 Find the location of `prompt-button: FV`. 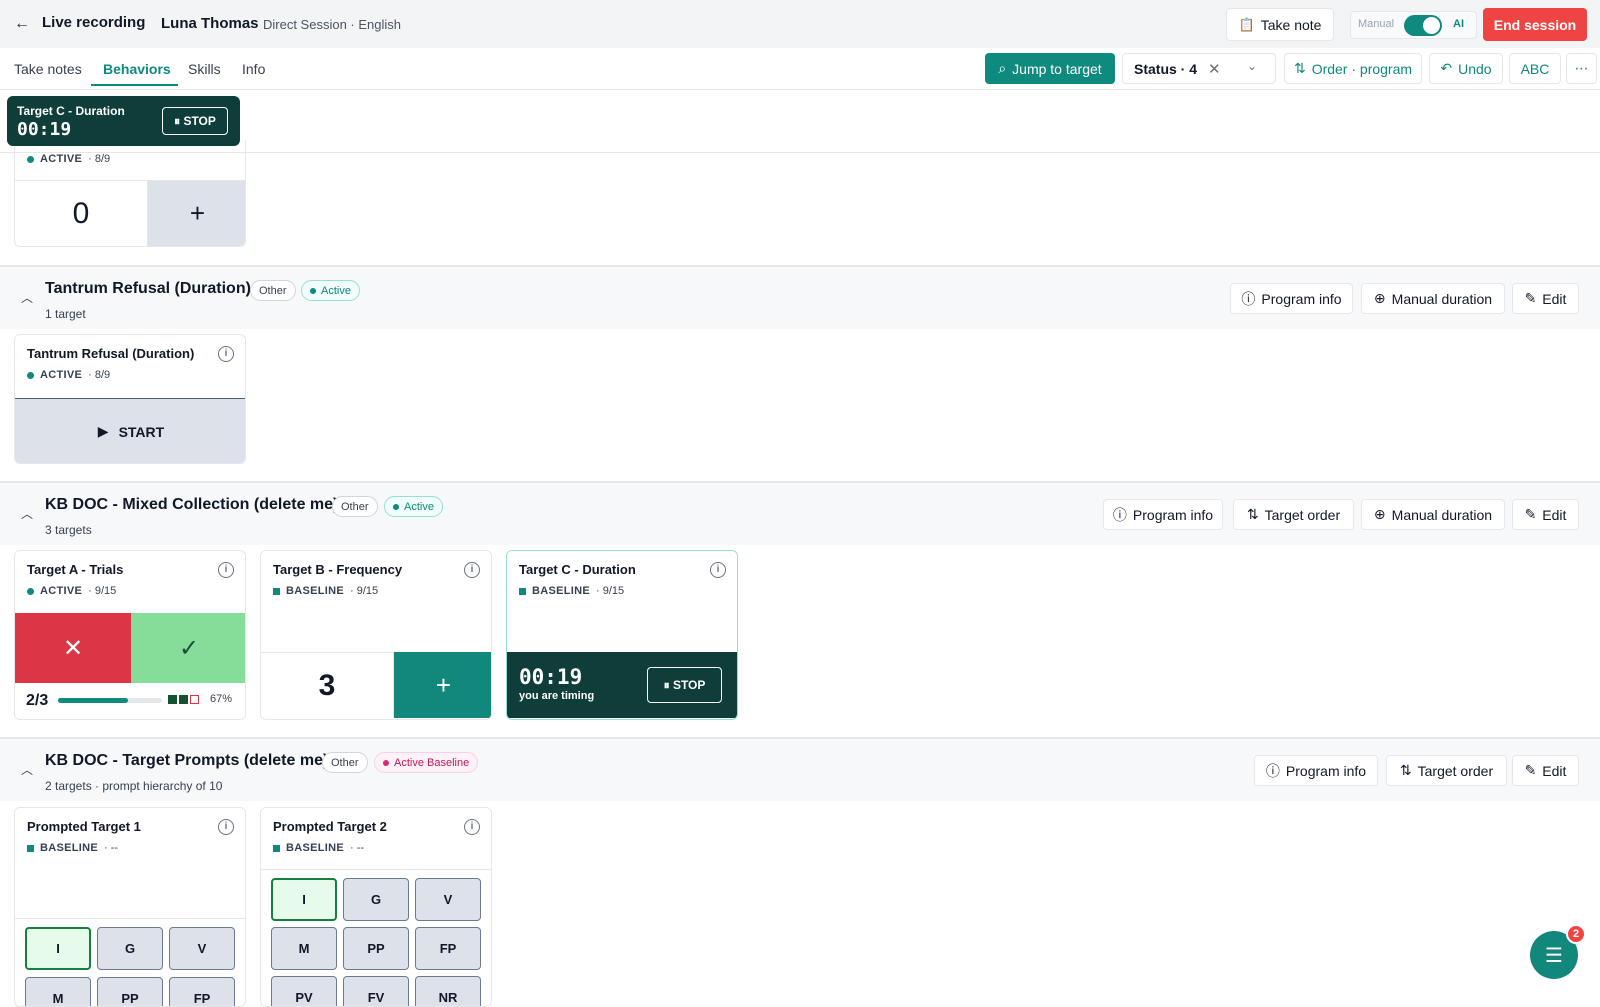

prompt-button: FV is located at coordinates (376, 991).